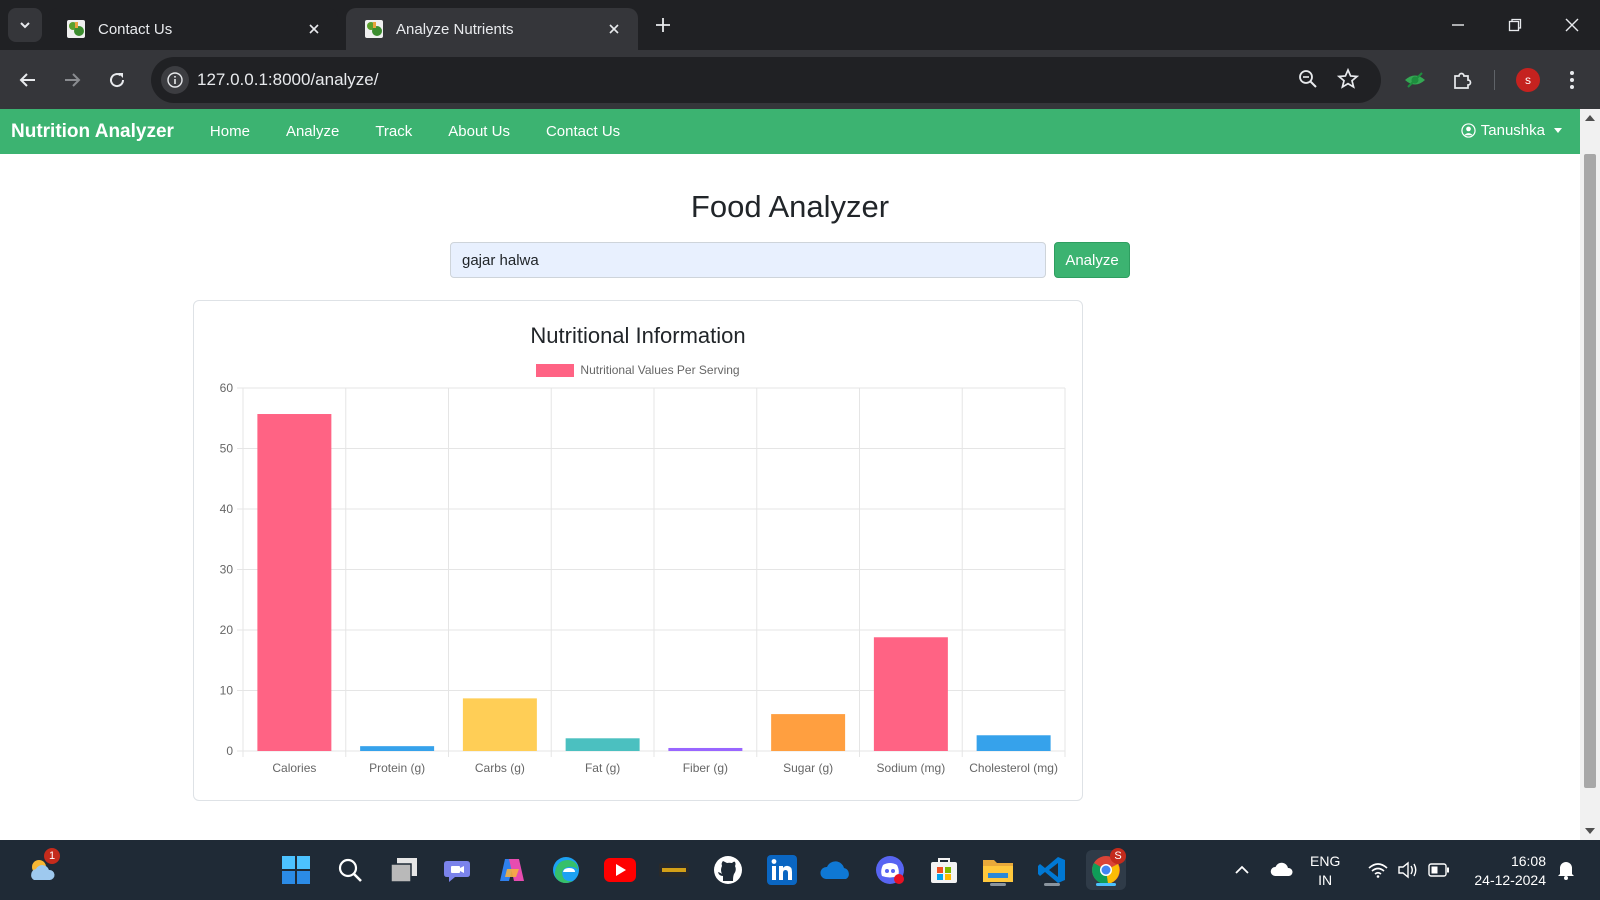 The image size is (1600, 900). I want to click on college-logo-icon, so click(674, 870).